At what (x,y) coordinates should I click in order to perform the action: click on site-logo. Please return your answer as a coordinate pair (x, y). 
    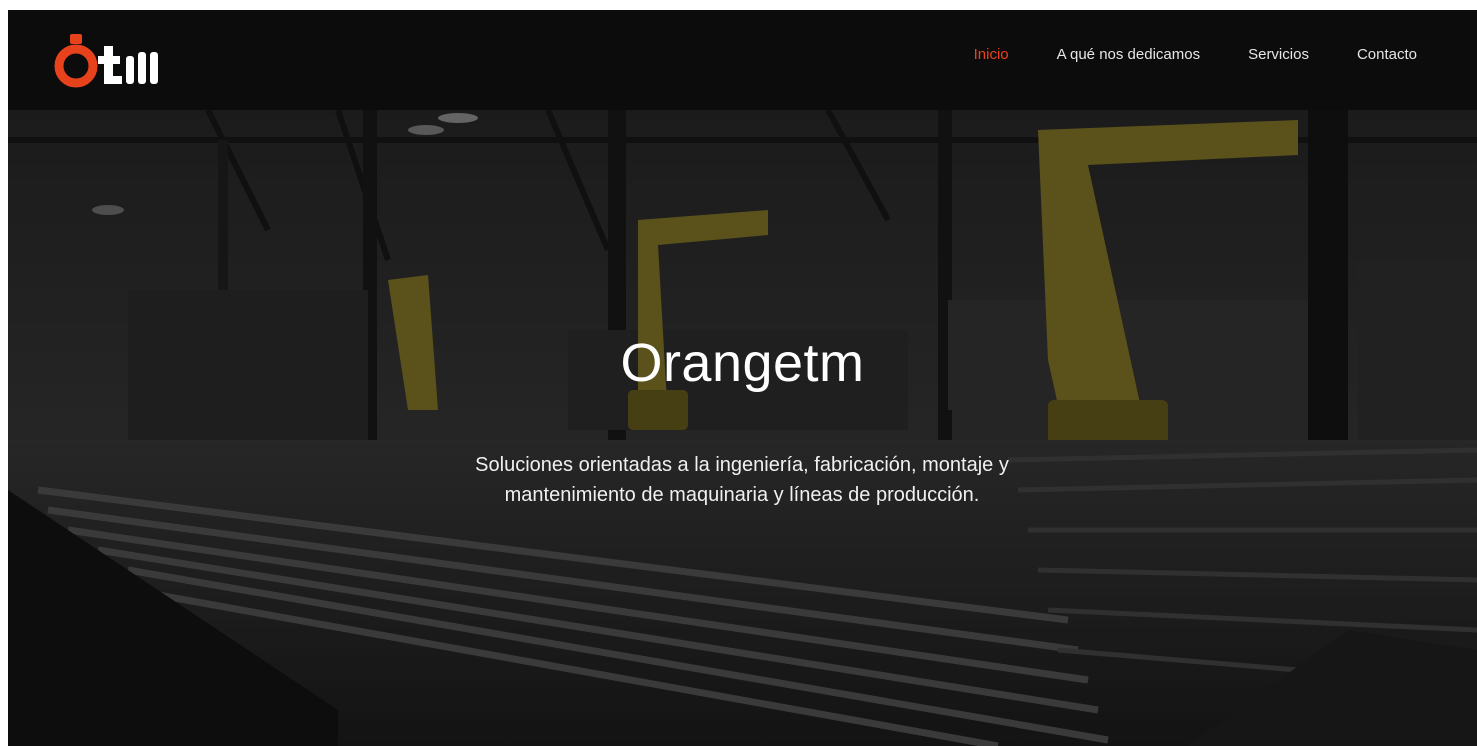
    Looking at the image, I should click on (117, 59).